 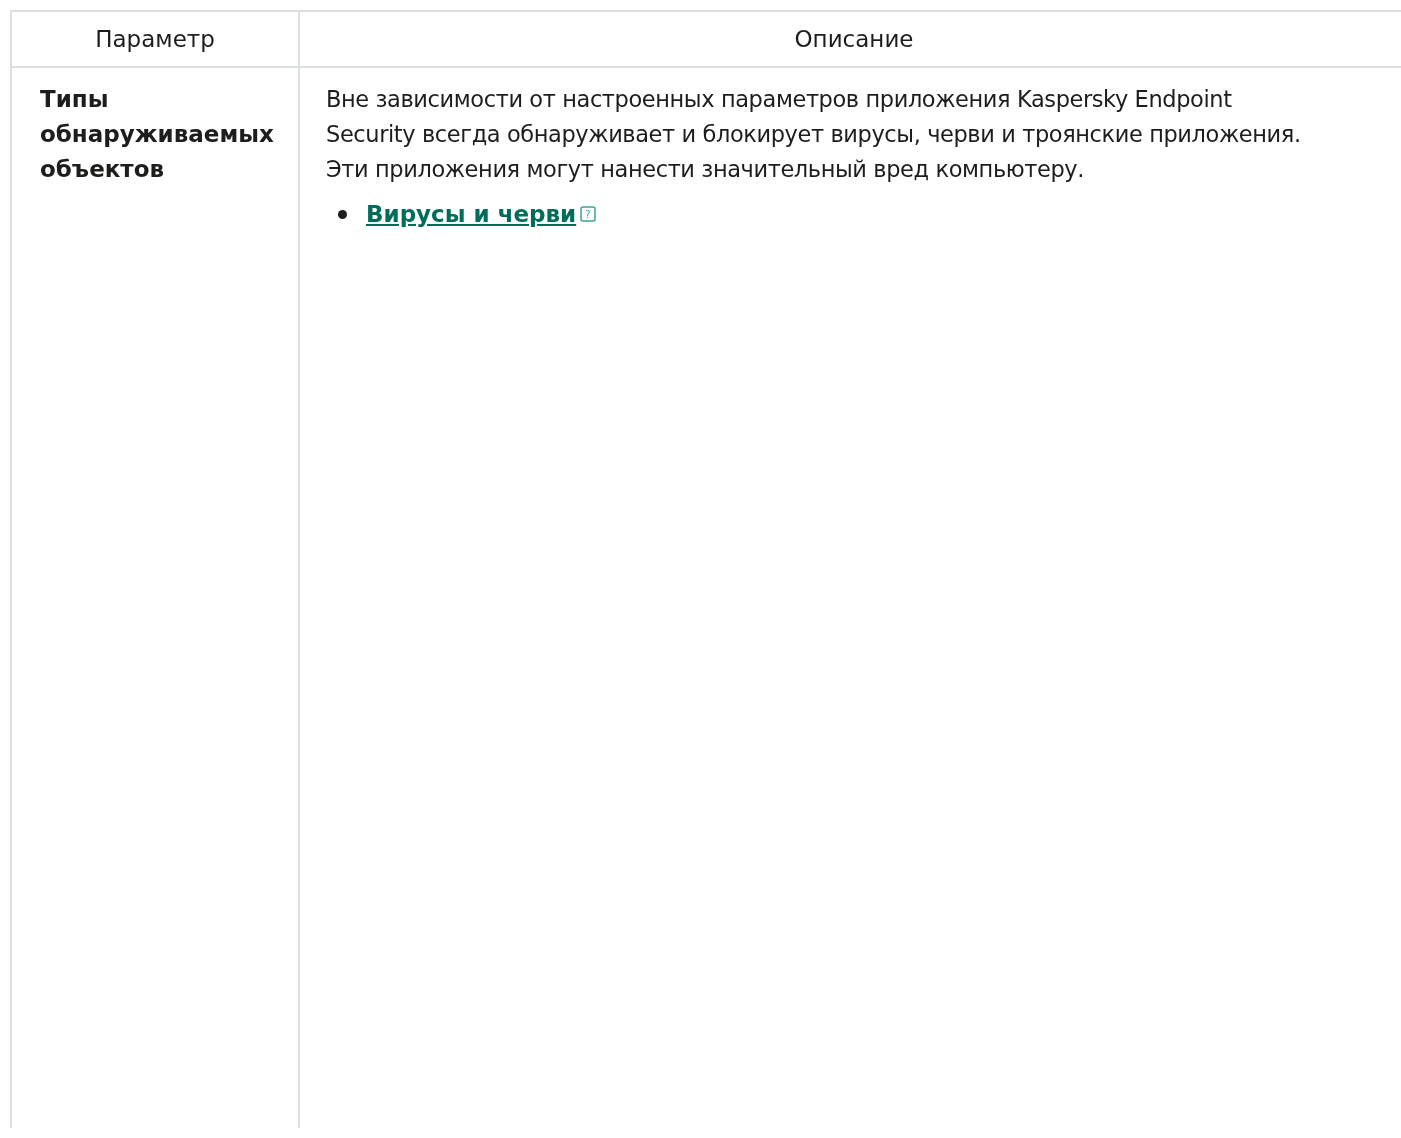 I want to click on help-icon: ?, so click(x=588, y=214).